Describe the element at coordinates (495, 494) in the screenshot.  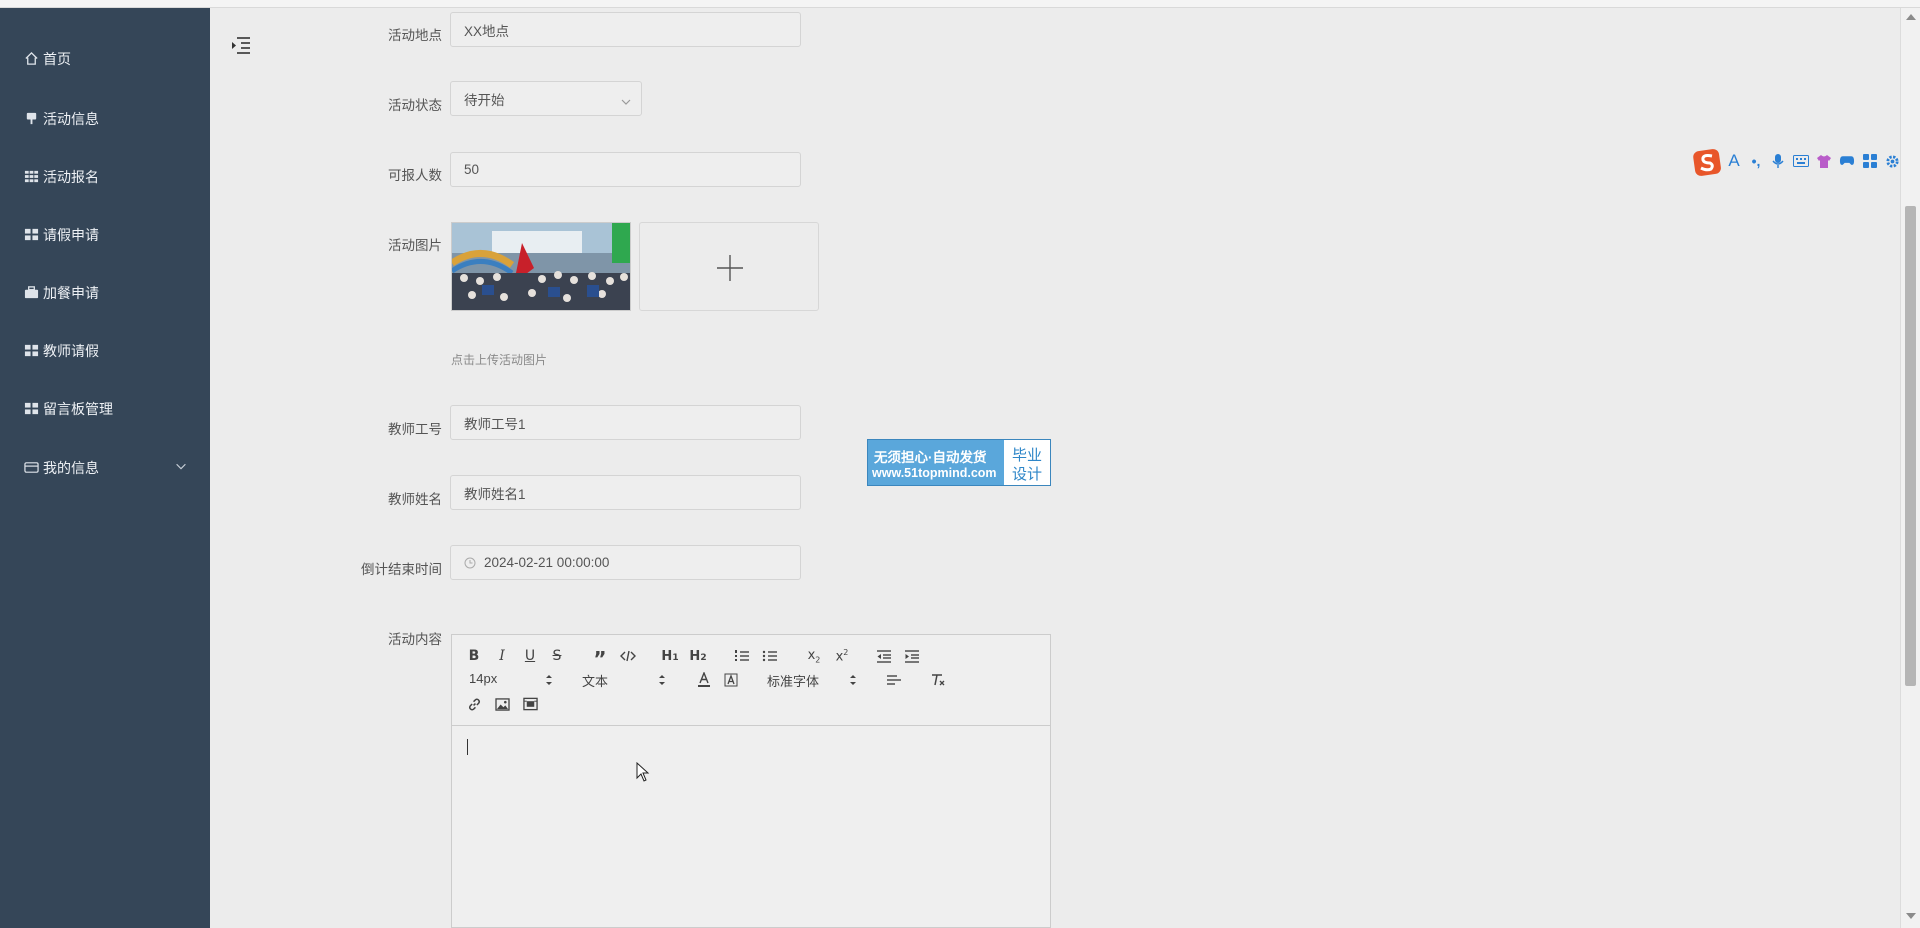
I see `teacher-name-value: 教师姓名1` at that location.